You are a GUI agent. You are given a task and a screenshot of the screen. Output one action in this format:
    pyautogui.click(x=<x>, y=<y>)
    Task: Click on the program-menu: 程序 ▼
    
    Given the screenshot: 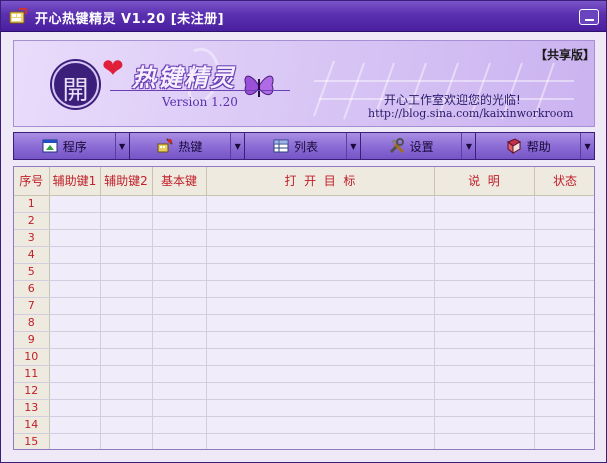 What is the action you would take?
    pyautogui.click(x=72, y=146)
    